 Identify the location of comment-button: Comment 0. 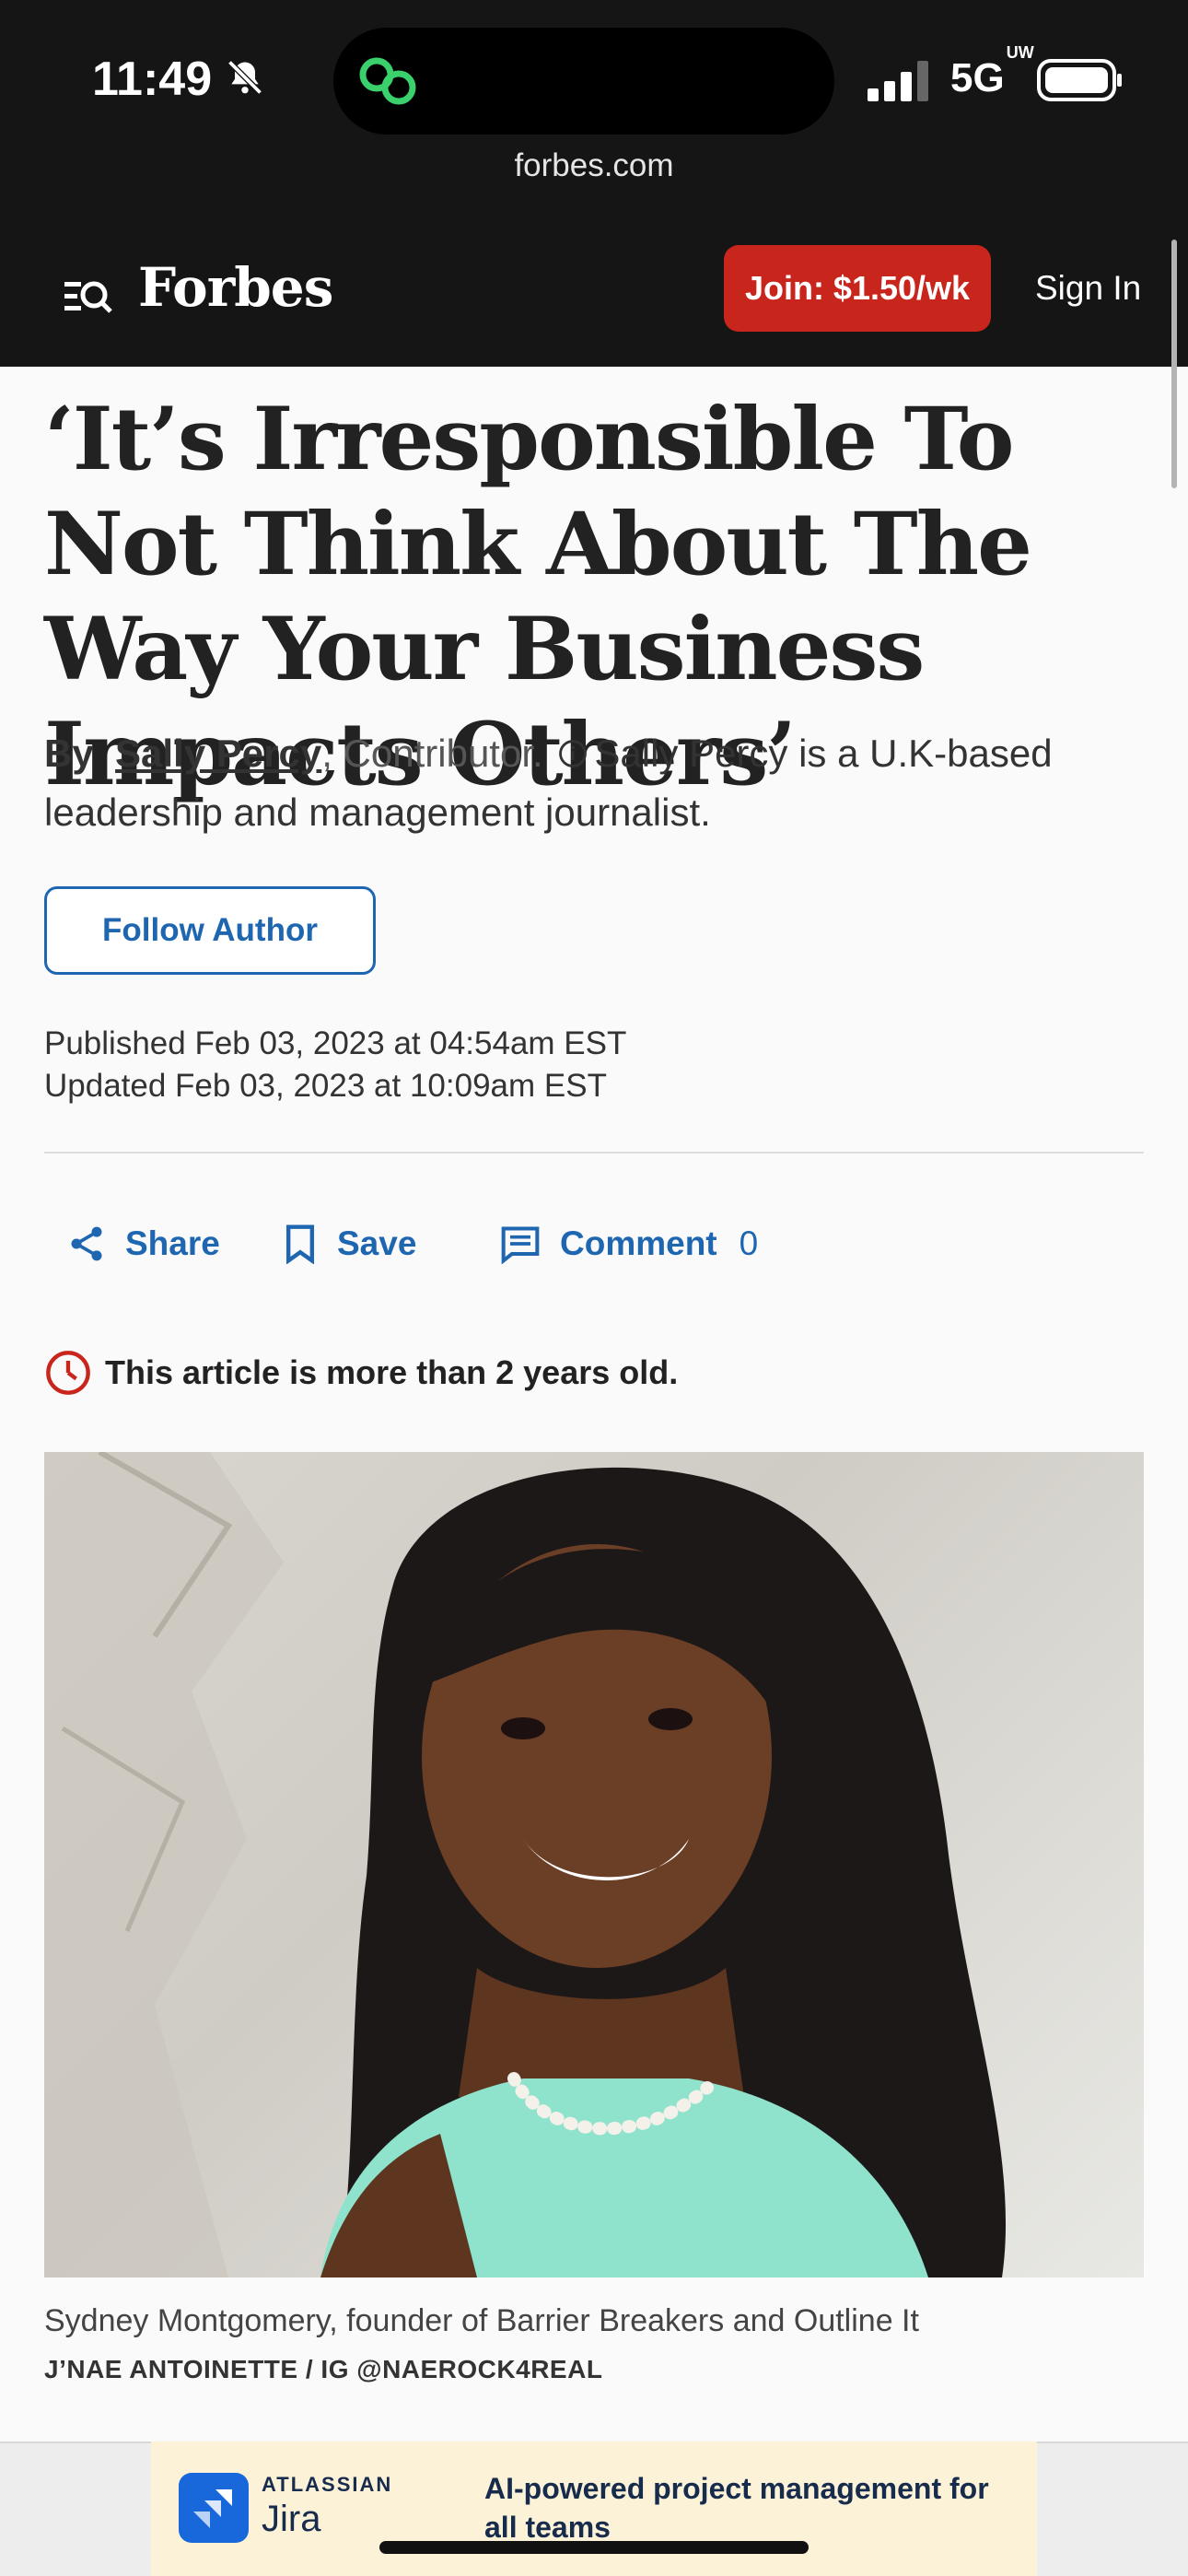
(628, 1243).